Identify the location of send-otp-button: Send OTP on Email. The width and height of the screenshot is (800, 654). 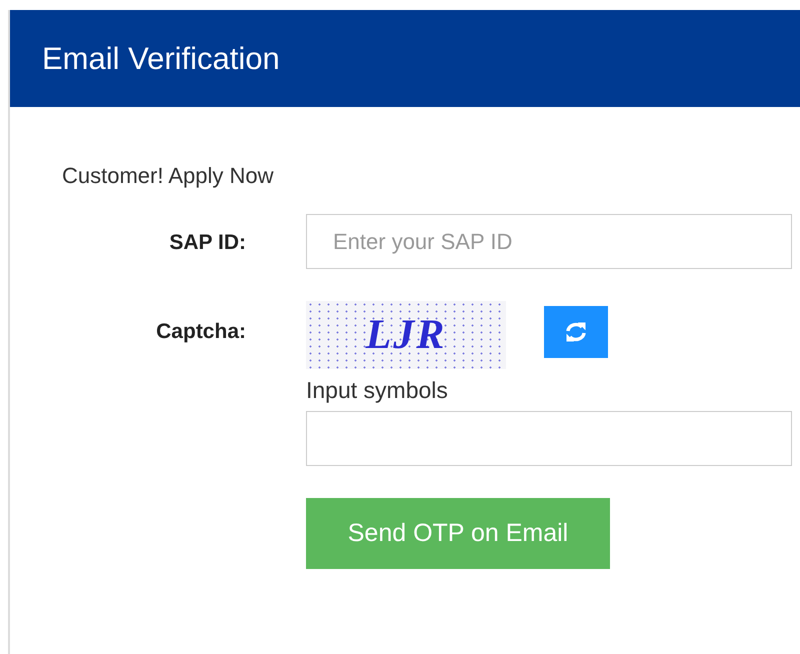
(458, 533).